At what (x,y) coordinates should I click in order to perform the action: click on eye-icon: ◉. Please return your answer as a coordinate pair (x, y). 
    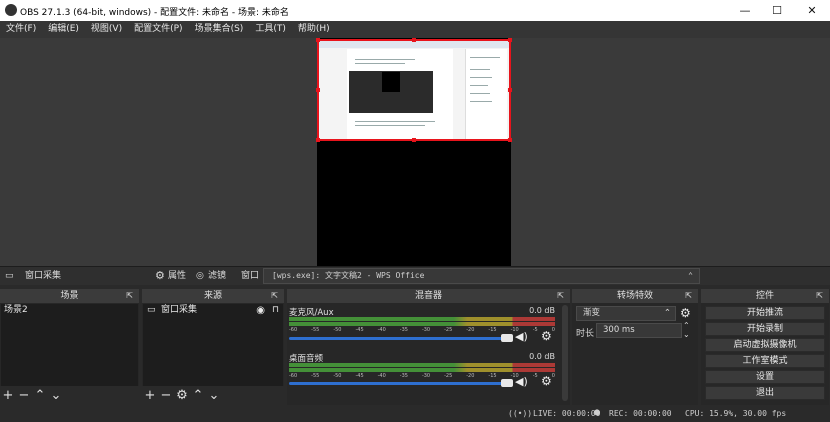
    Looking at the image, I should click on (260, 310).